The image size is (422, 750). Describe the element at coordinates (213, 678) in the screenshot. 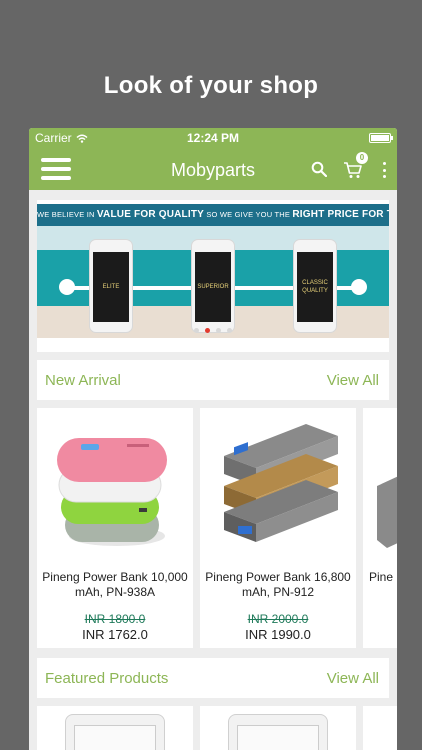

I see `featured-products-header: Featured Products View All` at that location.